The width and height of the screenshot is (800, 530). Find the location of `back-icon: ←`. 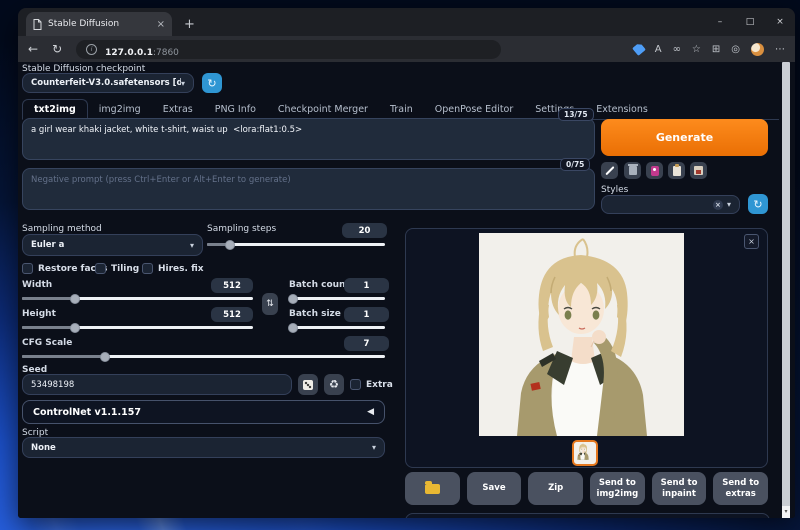

back-icon: ← is located at coordinates (33, 49).